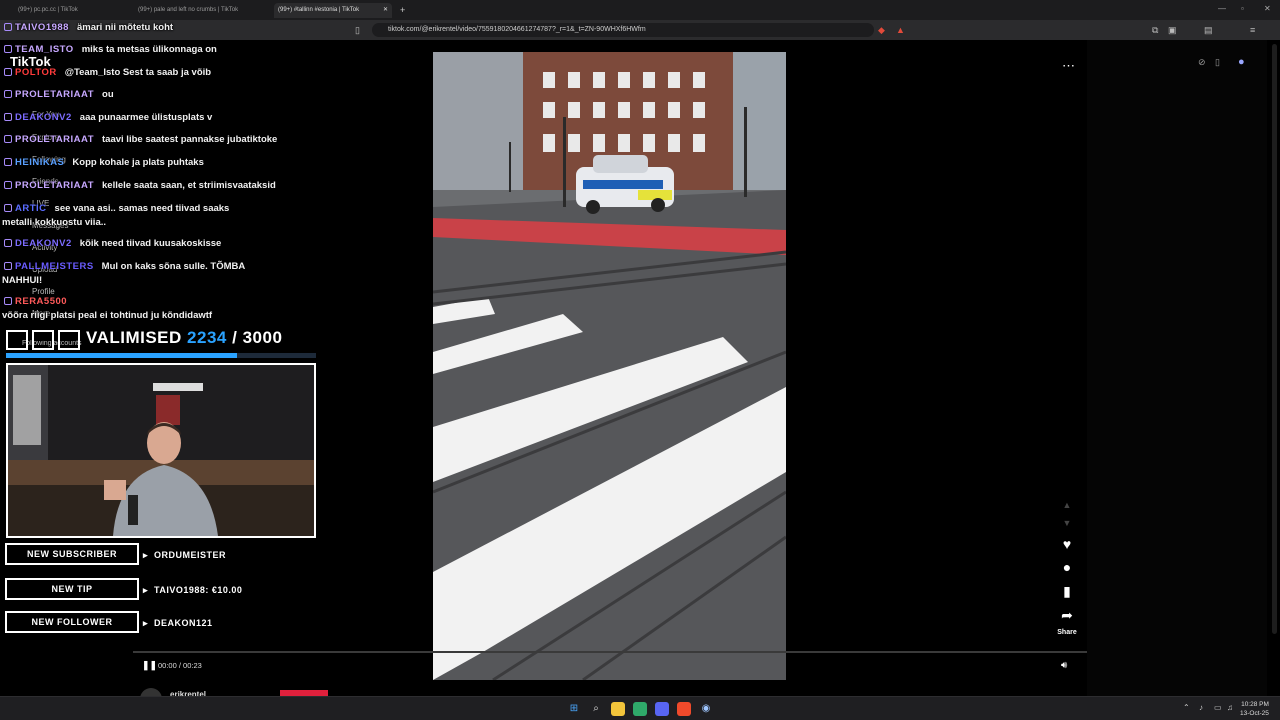  I want to click on chat-text: aaa punaarmee ülistusplats v, so click(146, 117).